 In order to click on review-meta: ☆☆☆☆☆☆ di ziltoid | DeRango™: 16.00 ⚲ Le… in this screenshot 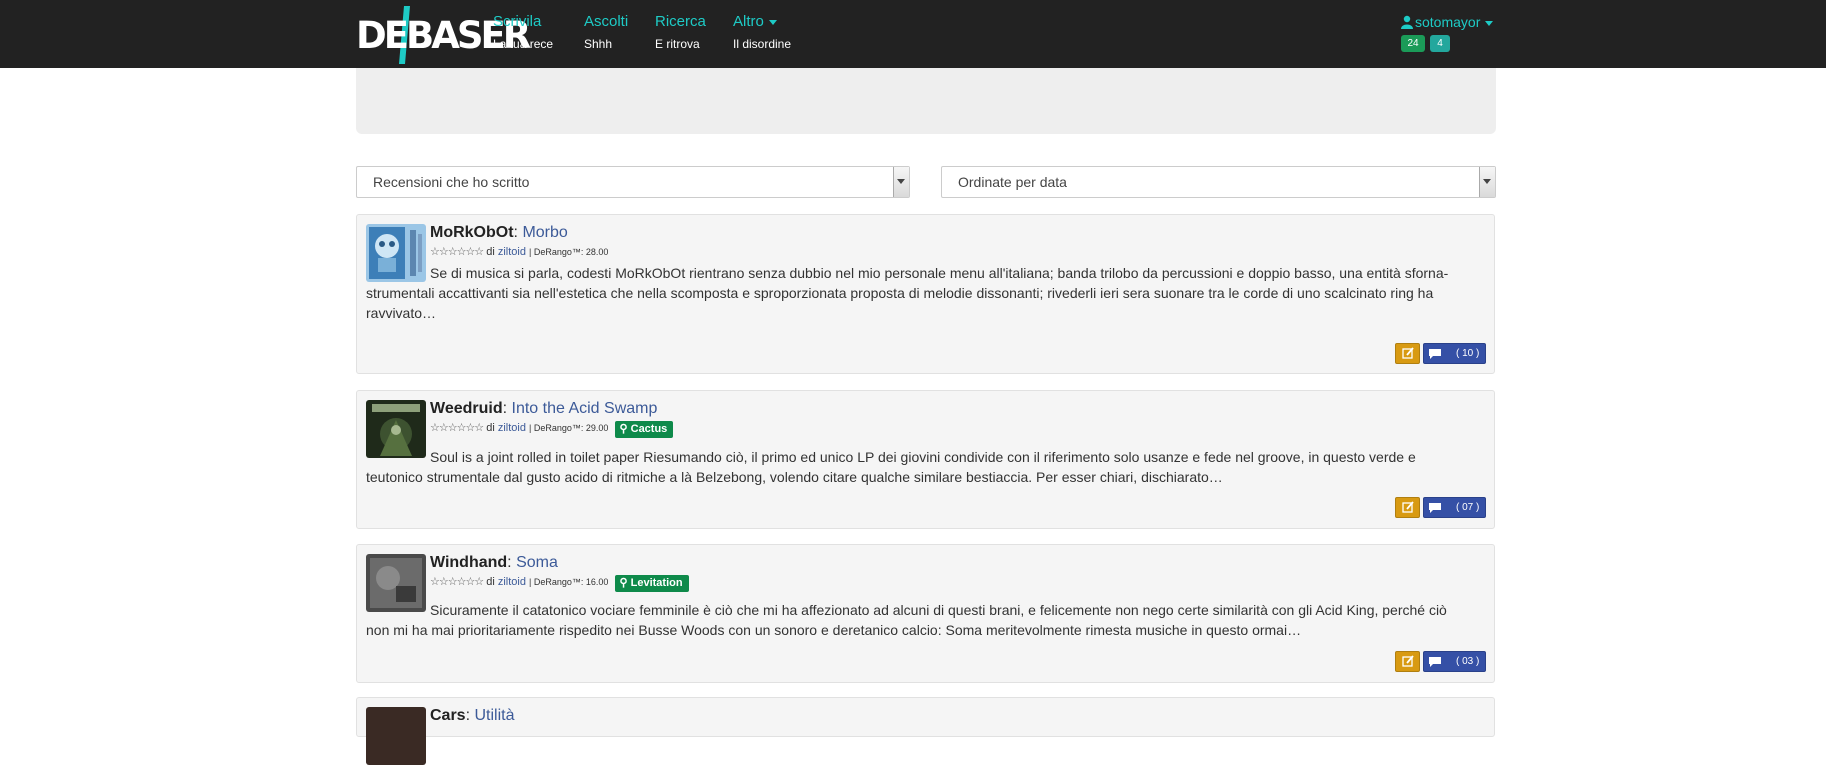, I will do `click(559, 583)`.